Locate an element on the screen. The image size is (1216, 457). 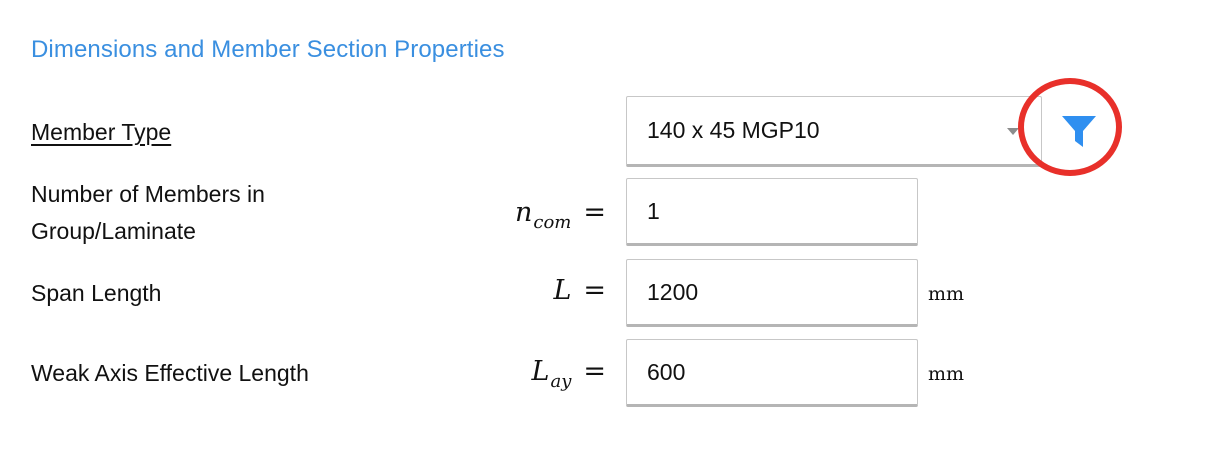
span-length-label: Span Length is located at coordinates (96, 293).